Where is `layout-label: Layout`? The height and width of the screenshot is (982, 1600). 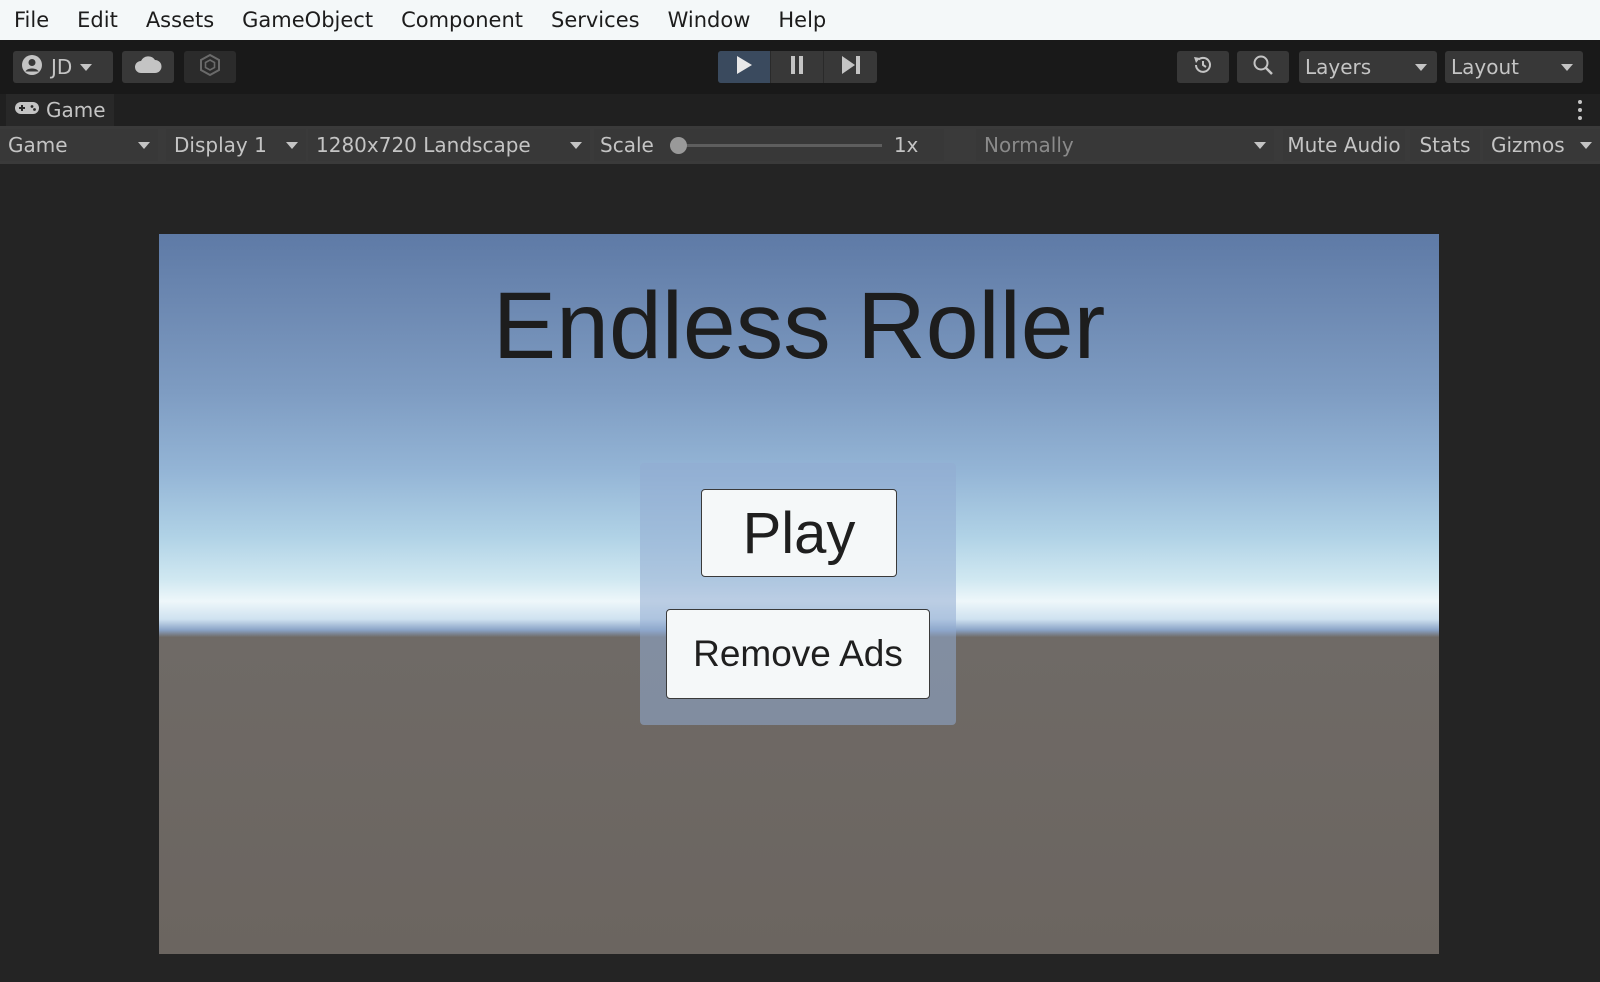 layout-label: Layout is located at coordinates (1485, 67).